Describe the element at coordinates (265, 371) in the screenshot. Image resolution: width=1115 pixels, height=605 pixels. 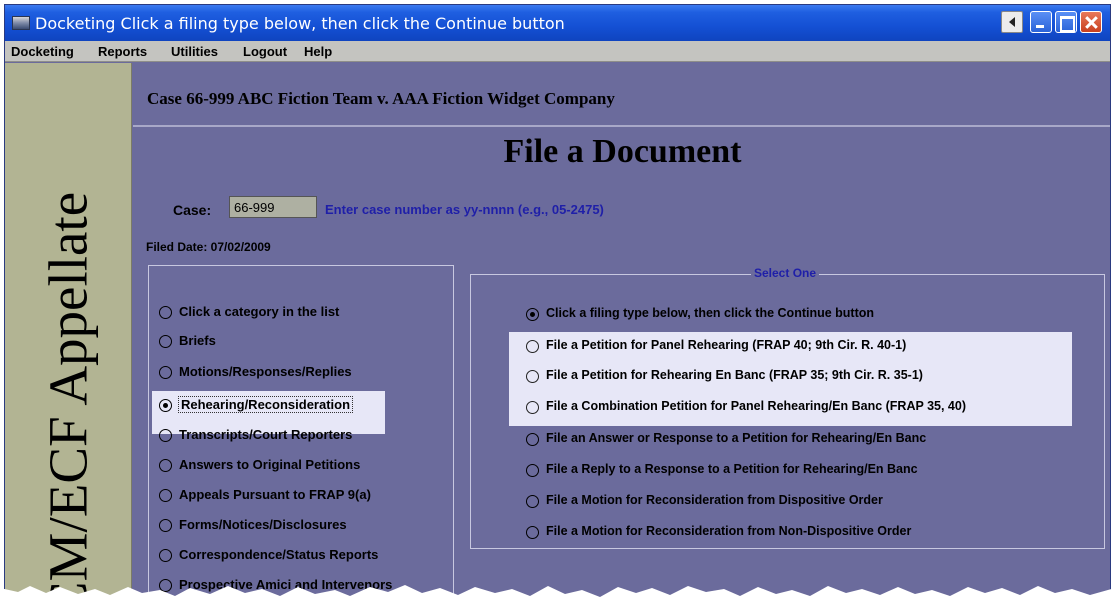
I see `category-label: Motions/Responses/Replies` at that location.